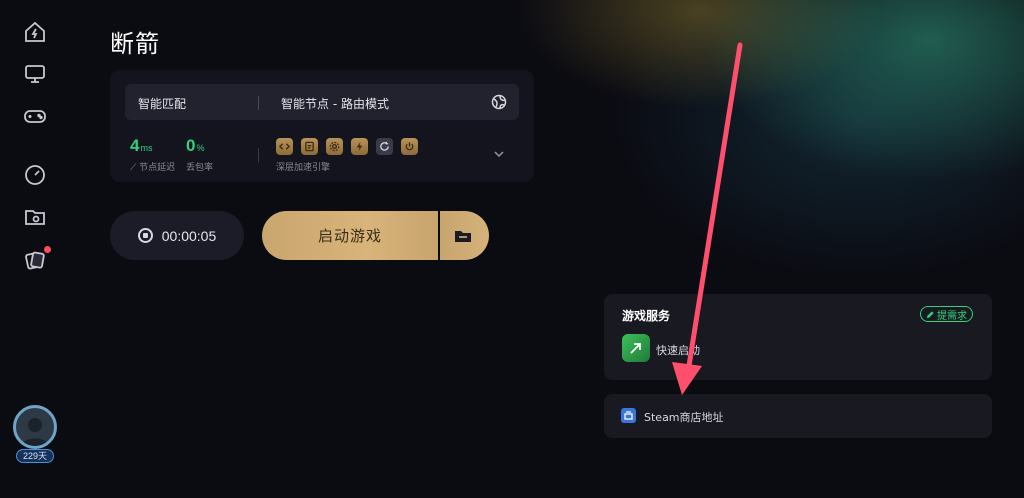 The image size is (1024, 498). What do you see at coordinates (35, 217) in the screenshot?
I see `folder-icon` at bounding box center [35, 217].